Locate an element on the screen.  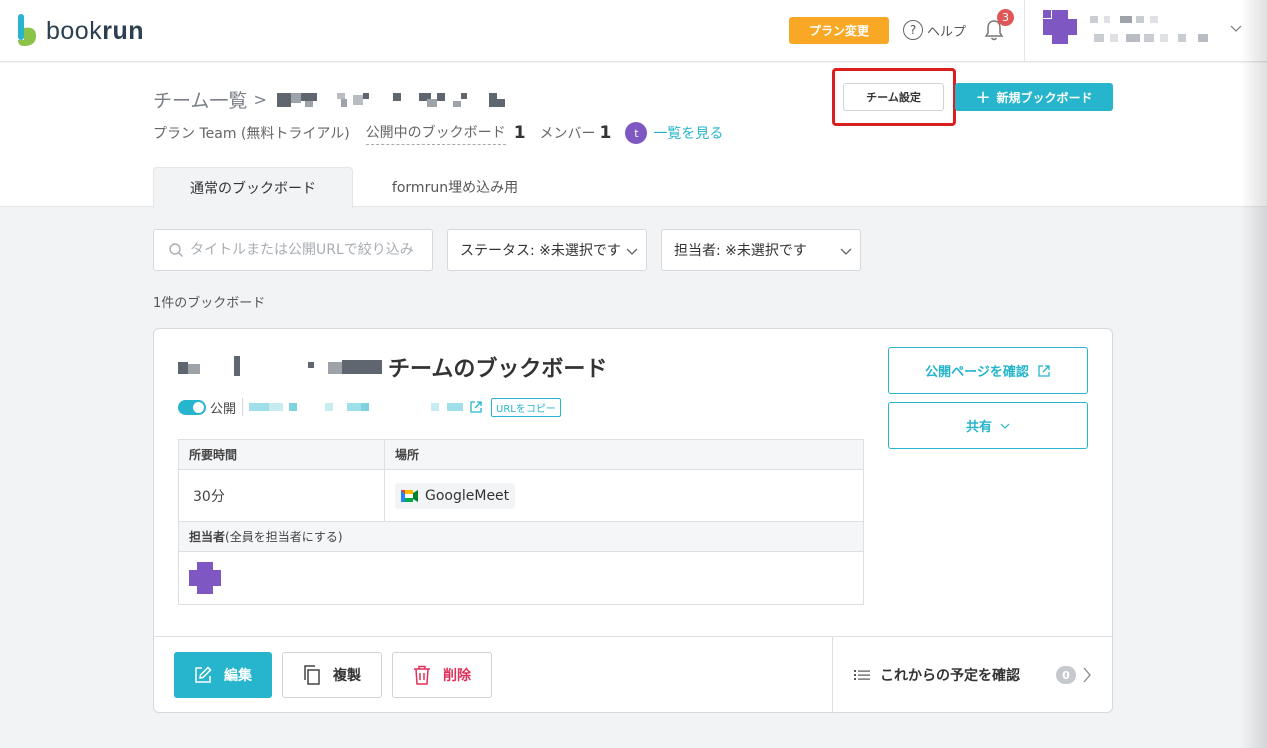
new-board-button: + 新規ブックボード is located at coordinates (1034, 97).